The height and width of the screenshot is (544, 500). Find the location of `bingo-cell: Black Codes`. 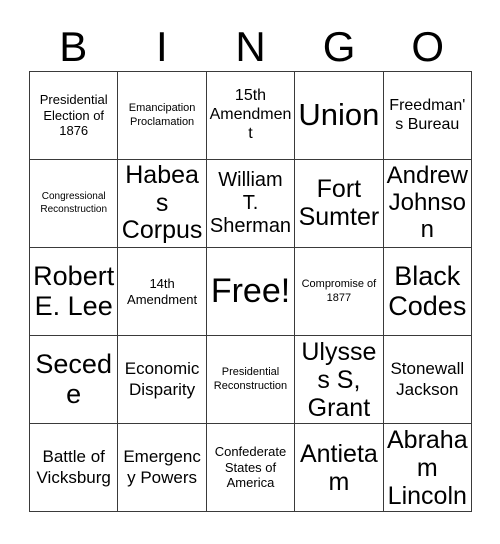

bingo-cell: Black Codes is located at coordinates (427, 292).